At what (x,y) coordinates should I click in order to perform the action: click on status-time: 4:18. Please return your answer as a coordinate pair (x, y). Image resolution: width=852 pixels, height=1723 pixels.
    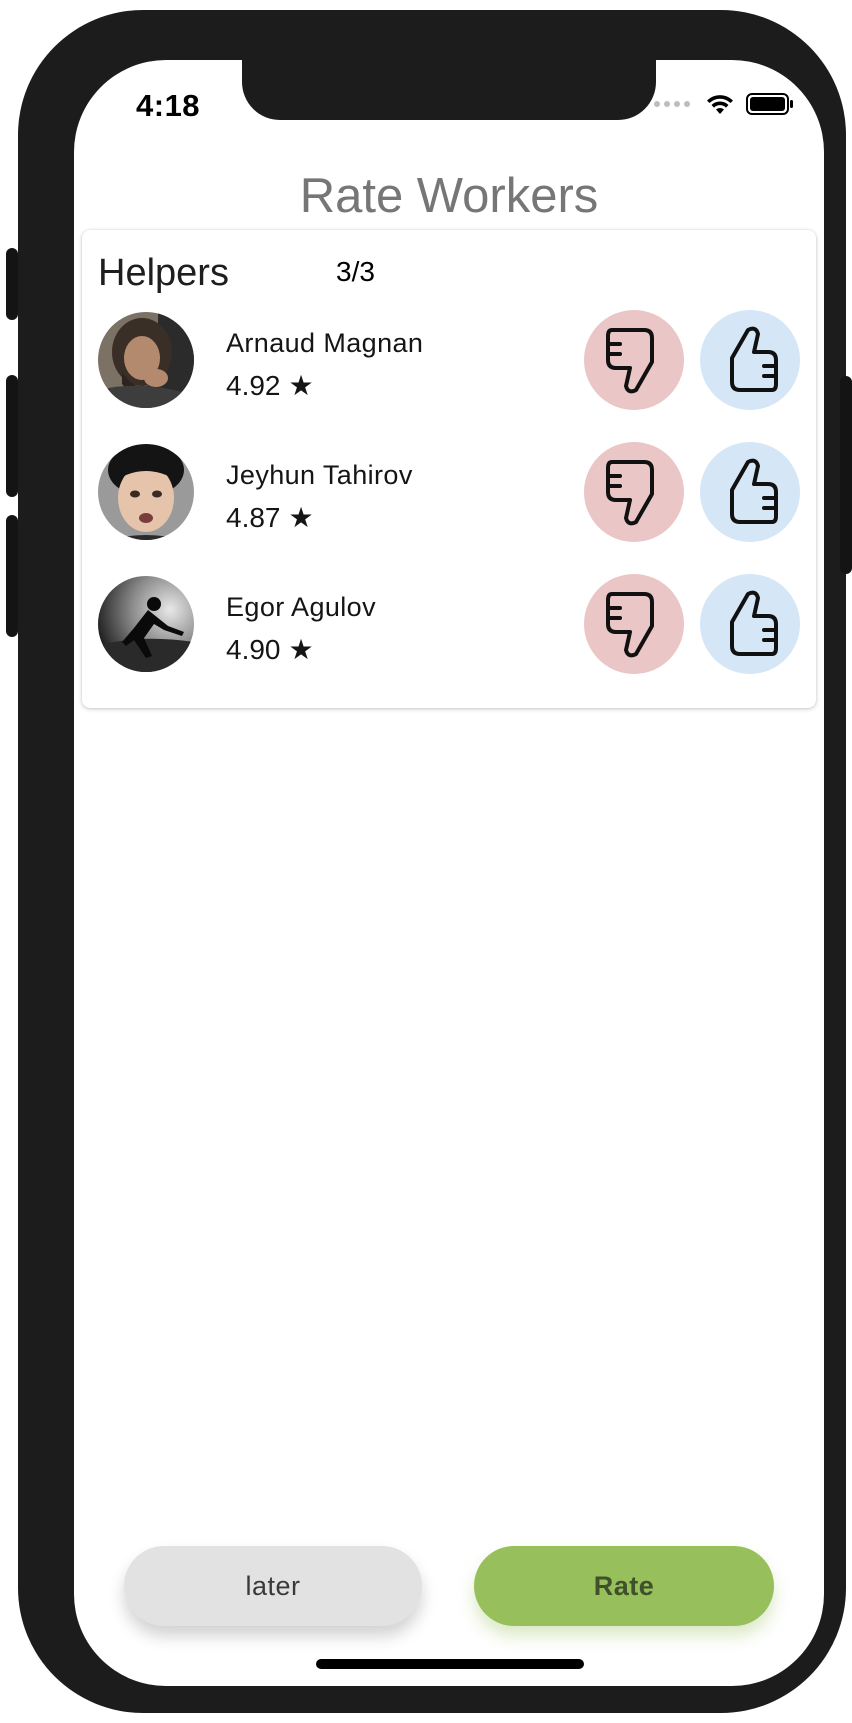
    Looking at the image, I should click on (168, 105).